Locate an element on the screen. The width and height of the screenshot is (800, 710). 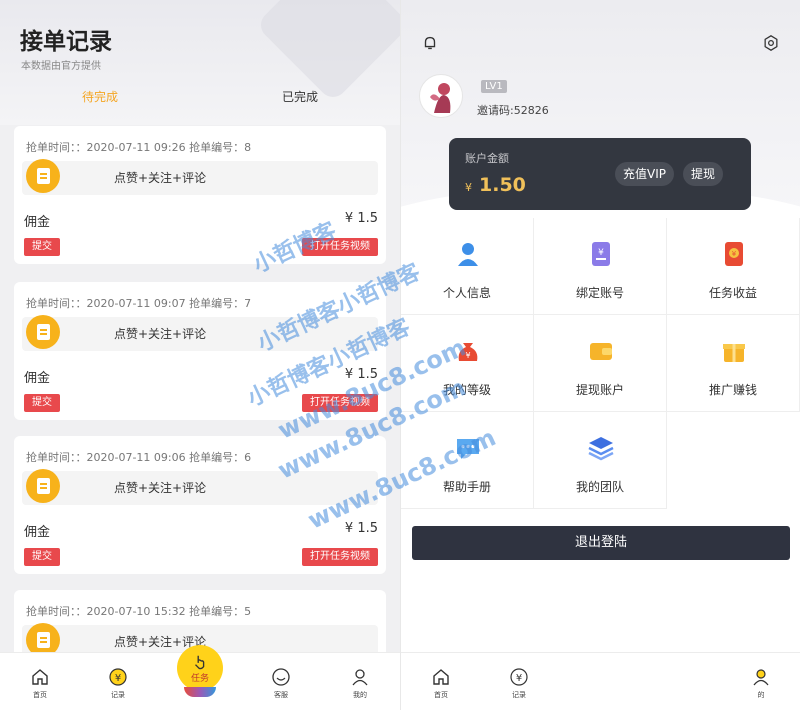
money-bag-icon: ¥ is located at coordinates (468, 352).